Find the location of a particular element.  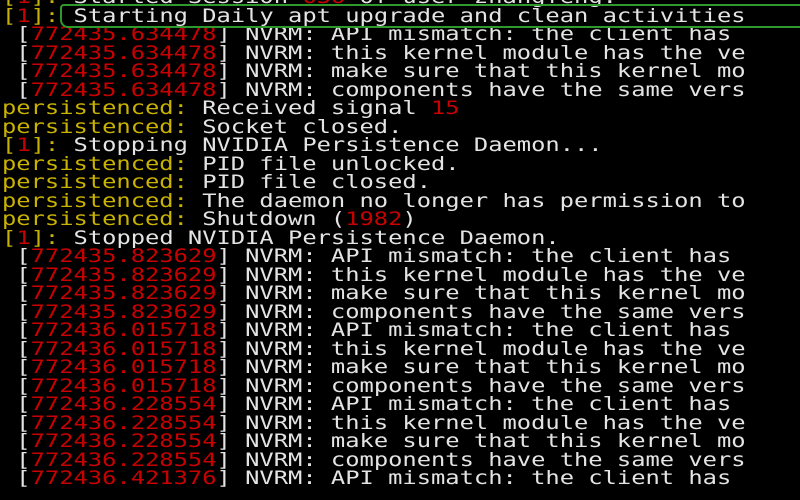

log-message: NVRM: API mismatch: the client has is located at coordinates (488, 478).